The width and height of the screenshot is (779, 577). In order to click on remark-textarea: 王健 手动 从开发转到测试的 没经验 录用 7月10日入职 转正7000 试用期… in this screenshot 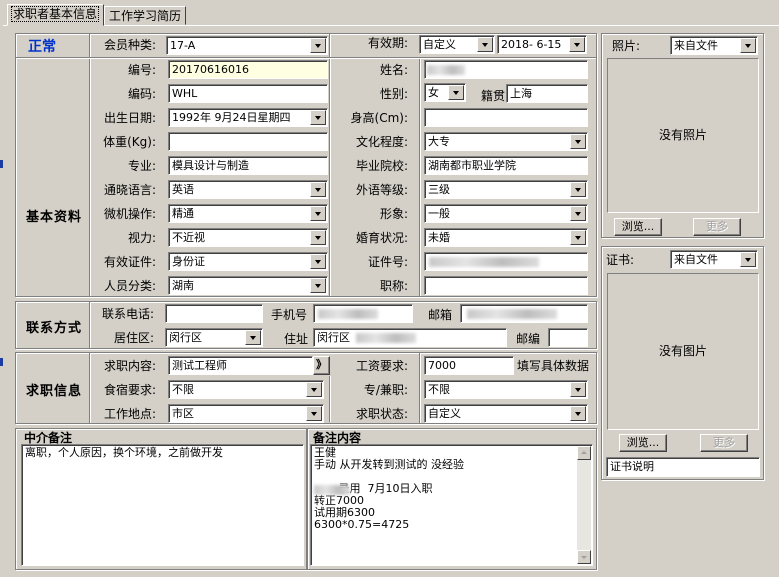, I will do `click(451, 505)`.